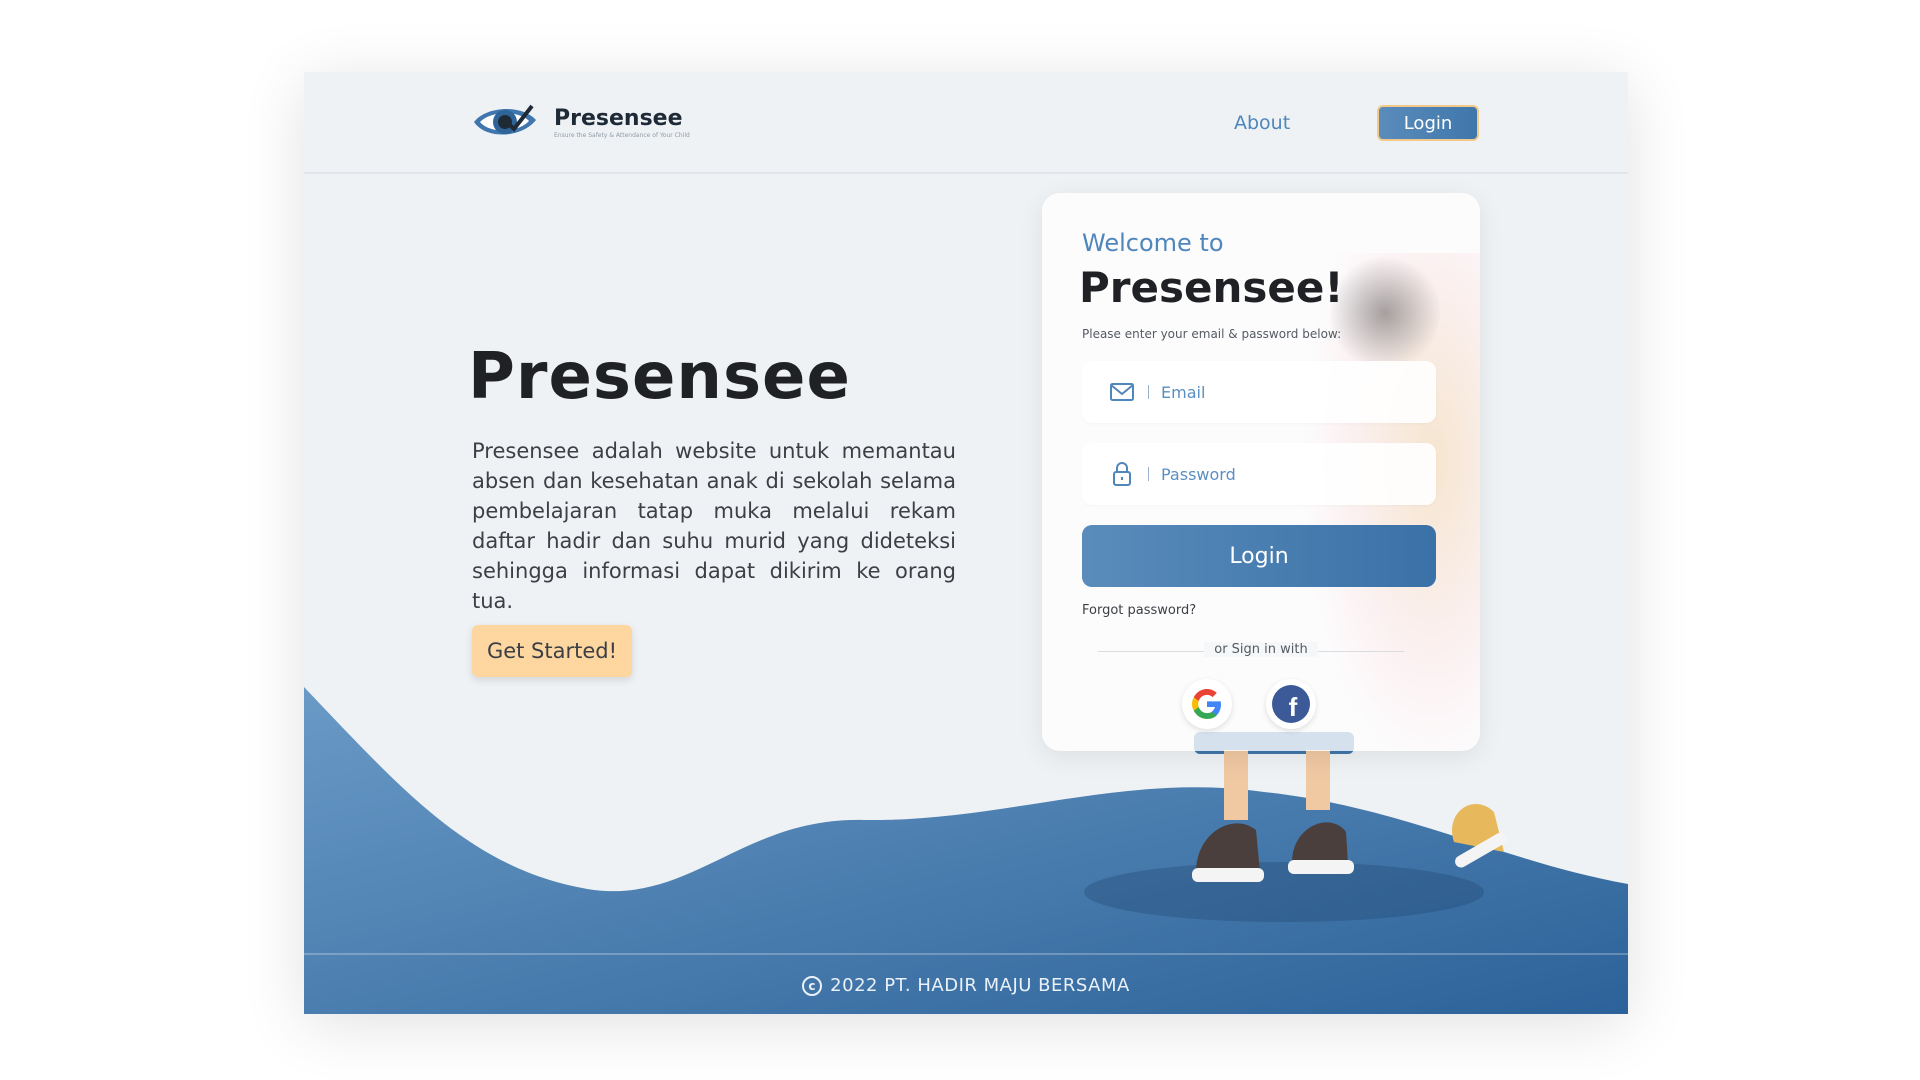 This screenshot has height=1080, width=1920. Describe the element at coordinates (1286, 392) in the screenshot. I see `email-input` at that location.